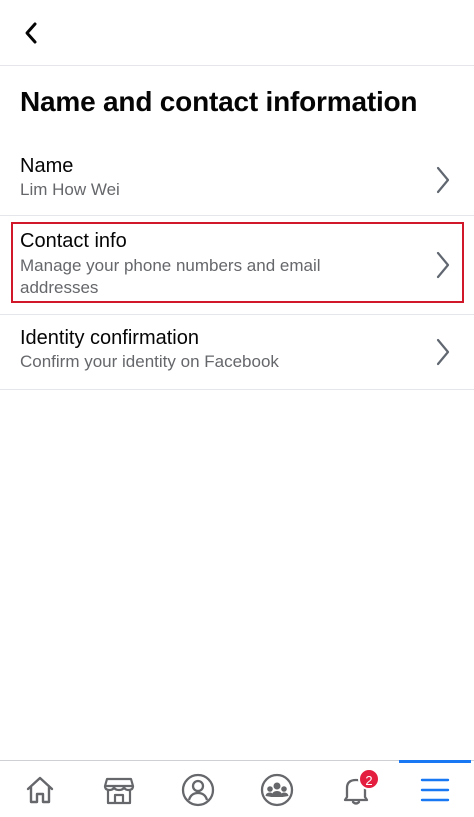 The height and width of the screenshot is (817, 474). I want to click on tab-marketplace, so click(119, 789).